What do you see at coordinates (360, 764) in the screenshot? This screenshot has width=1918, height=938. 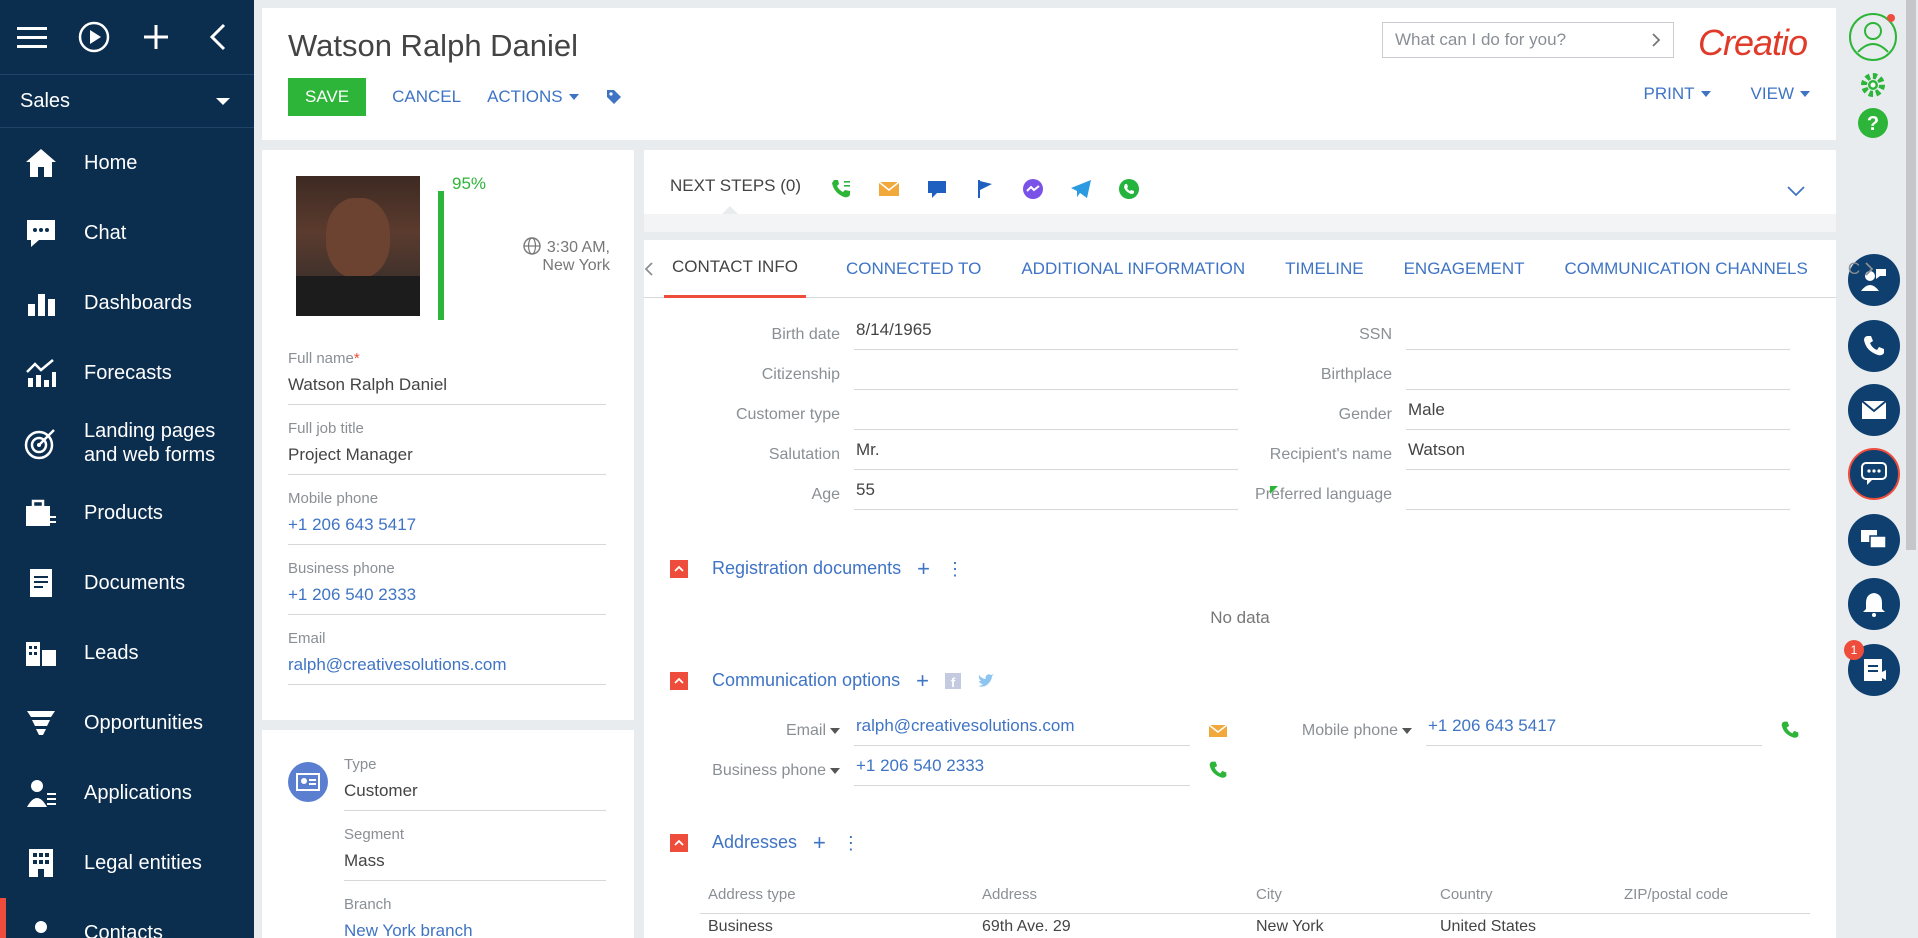 I see `type-label: Type` at bounding box center [360, 764].